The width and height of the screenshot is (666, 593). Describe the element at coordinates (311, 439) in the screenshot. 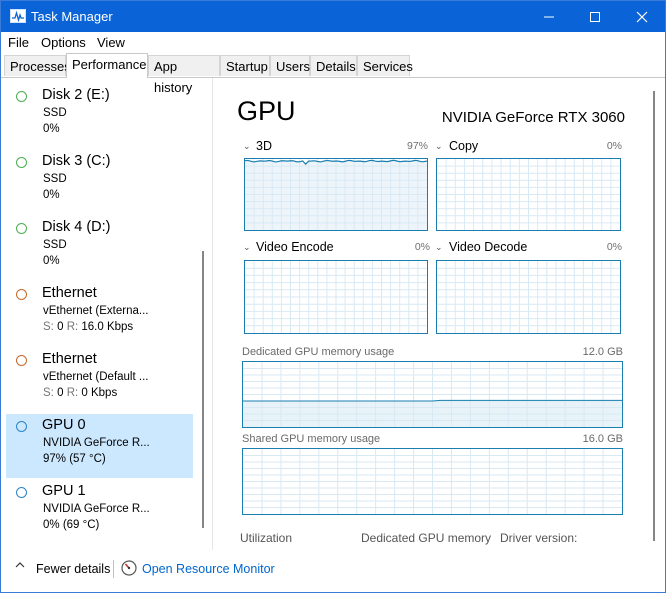

I see `shared-memory-label: Shared GPU memory usage` at that location.